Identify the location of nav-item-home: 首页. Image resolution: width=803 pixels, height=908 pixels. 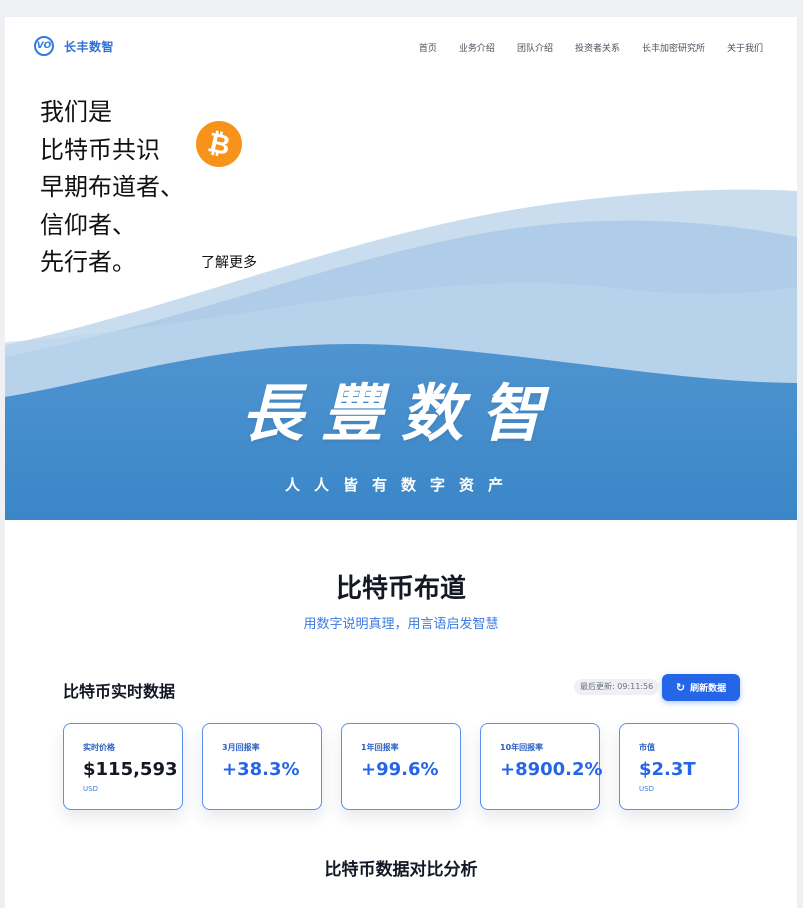
(428, 47).